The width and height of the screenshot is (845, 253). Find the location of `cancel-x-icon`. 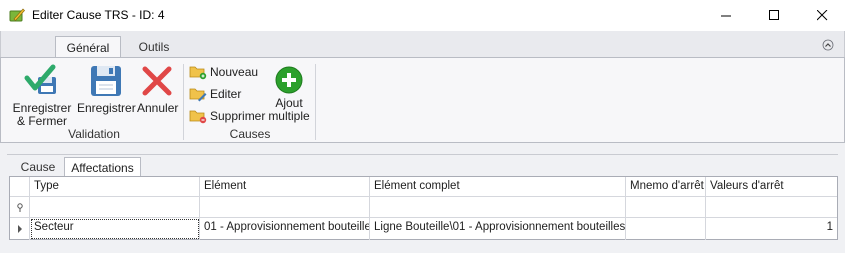

cancel-x-icon is located at coordinates (157, 81).